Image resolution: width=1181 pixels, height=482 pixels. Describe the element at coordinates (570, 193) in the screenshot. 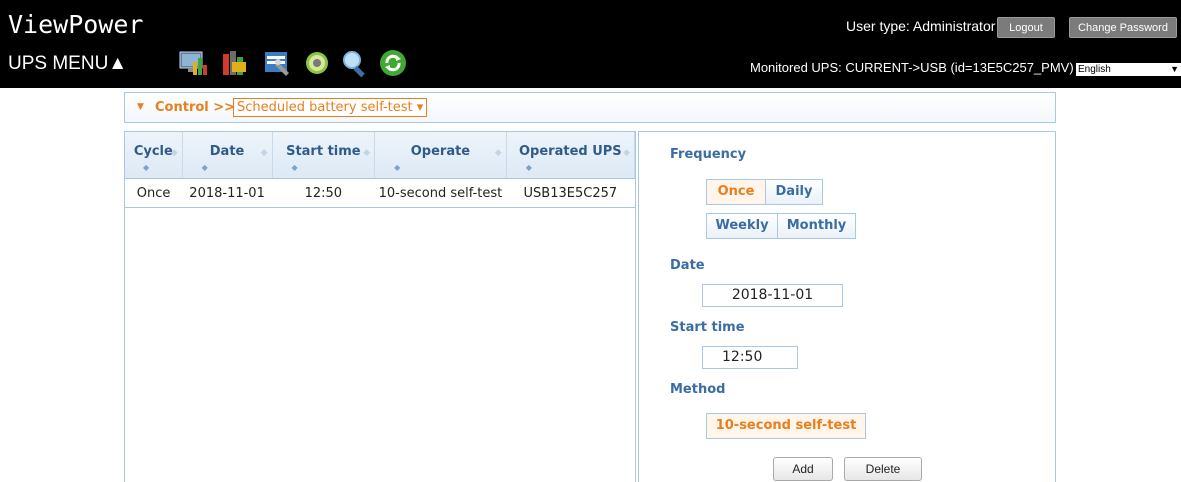

I see `cell-operated-ups: USB13E5C257` at that location.